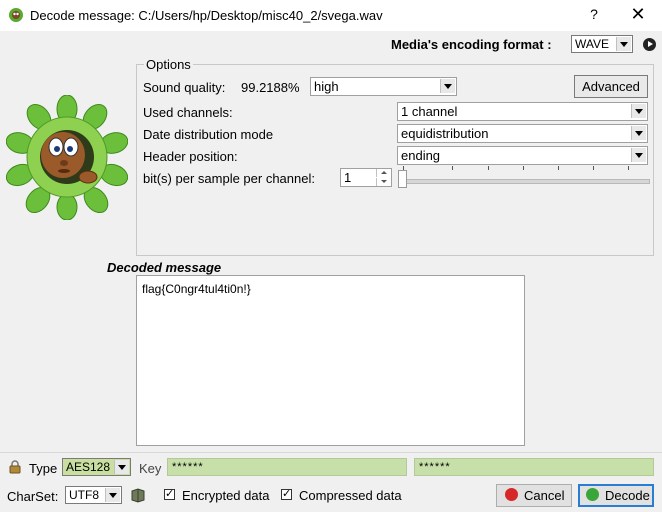 This screenshot has width=662, height=512. I want to click on options-legend: Options, so click(168, 64).